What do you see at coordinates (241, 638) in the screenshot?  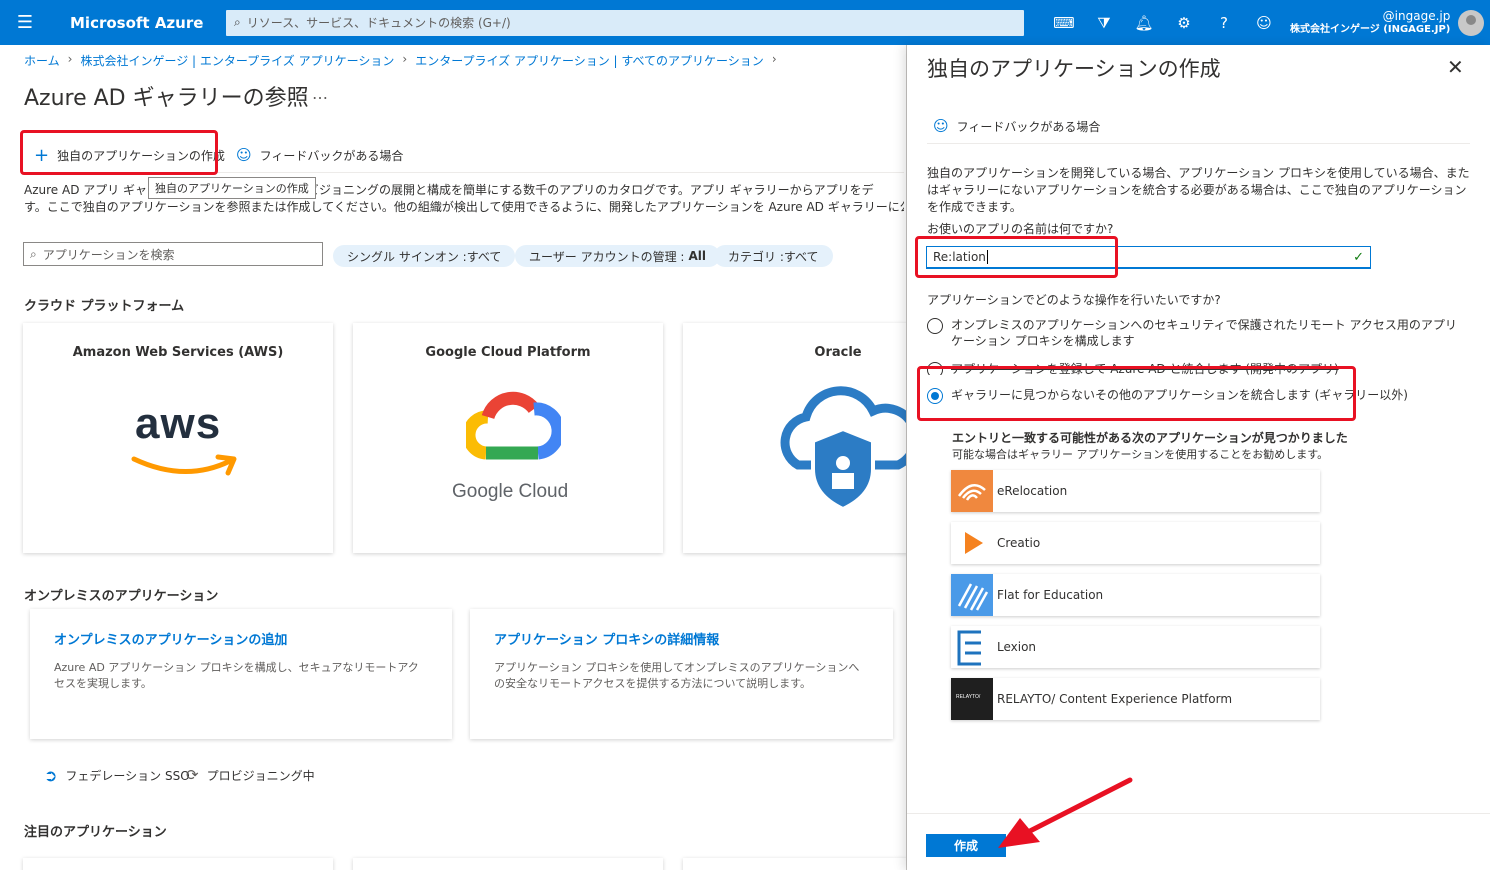 I see `onprem-add-title: オンプレミスのアプリケーションの追加` at bounding box center [241, 638].